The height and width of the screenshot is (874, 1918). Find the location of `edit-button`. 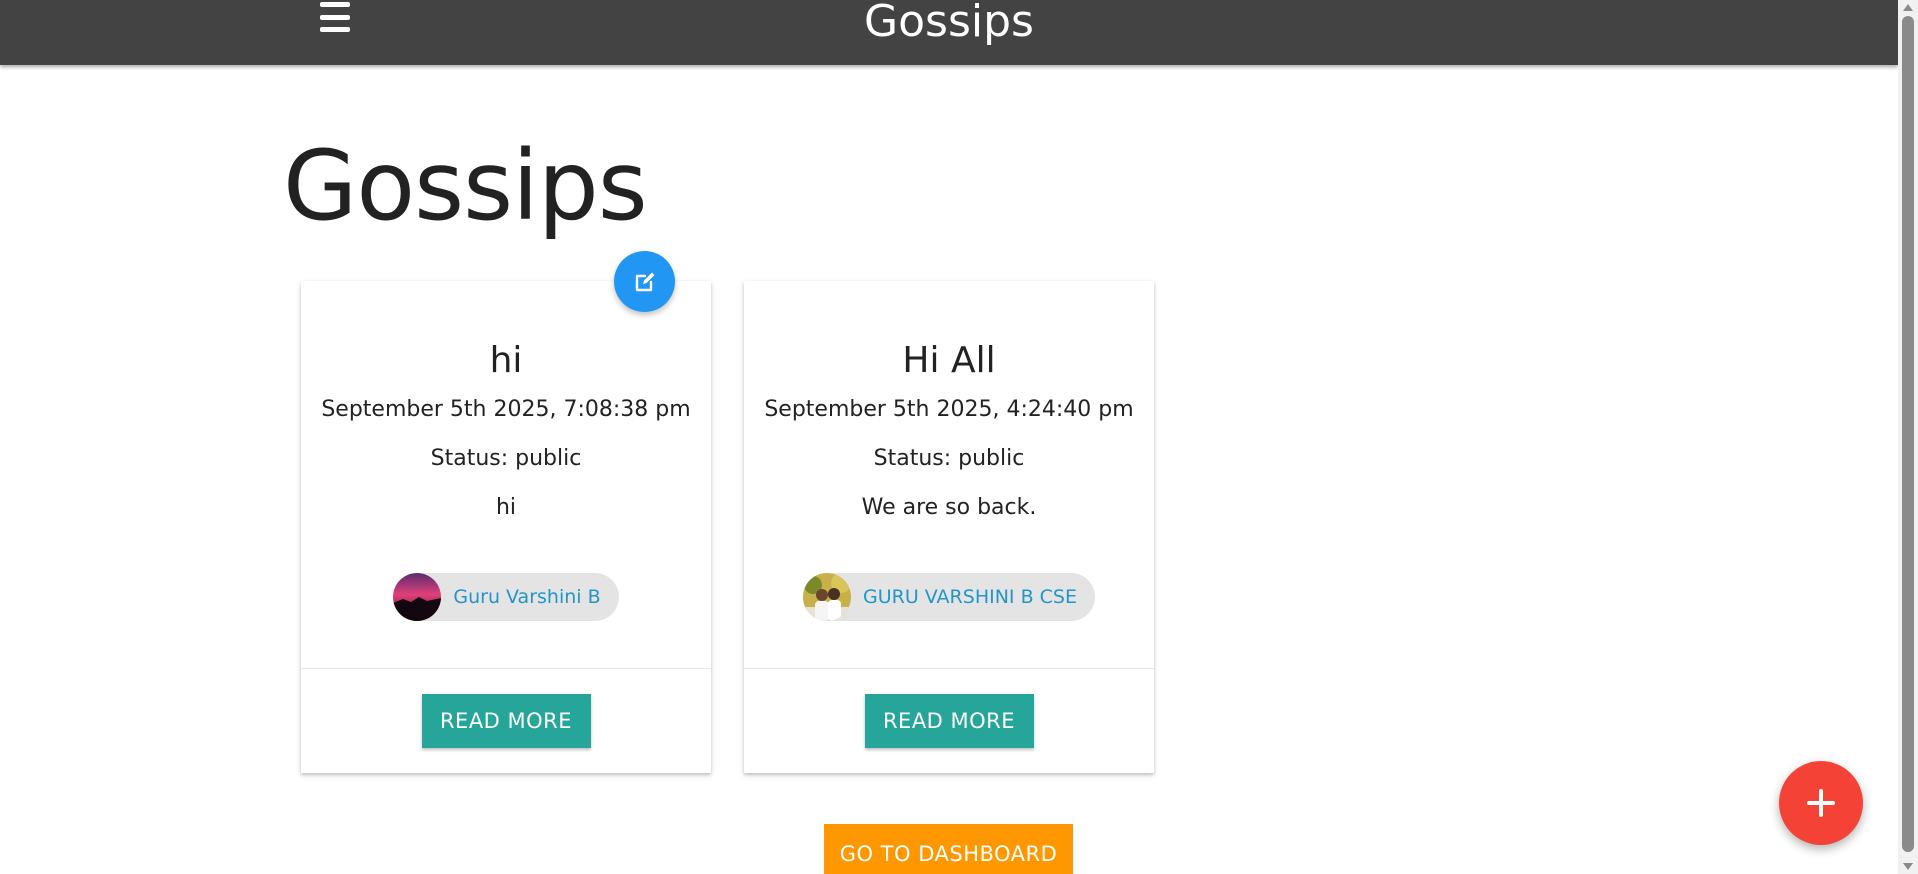

edit-button is located at coordinates (644, 281).